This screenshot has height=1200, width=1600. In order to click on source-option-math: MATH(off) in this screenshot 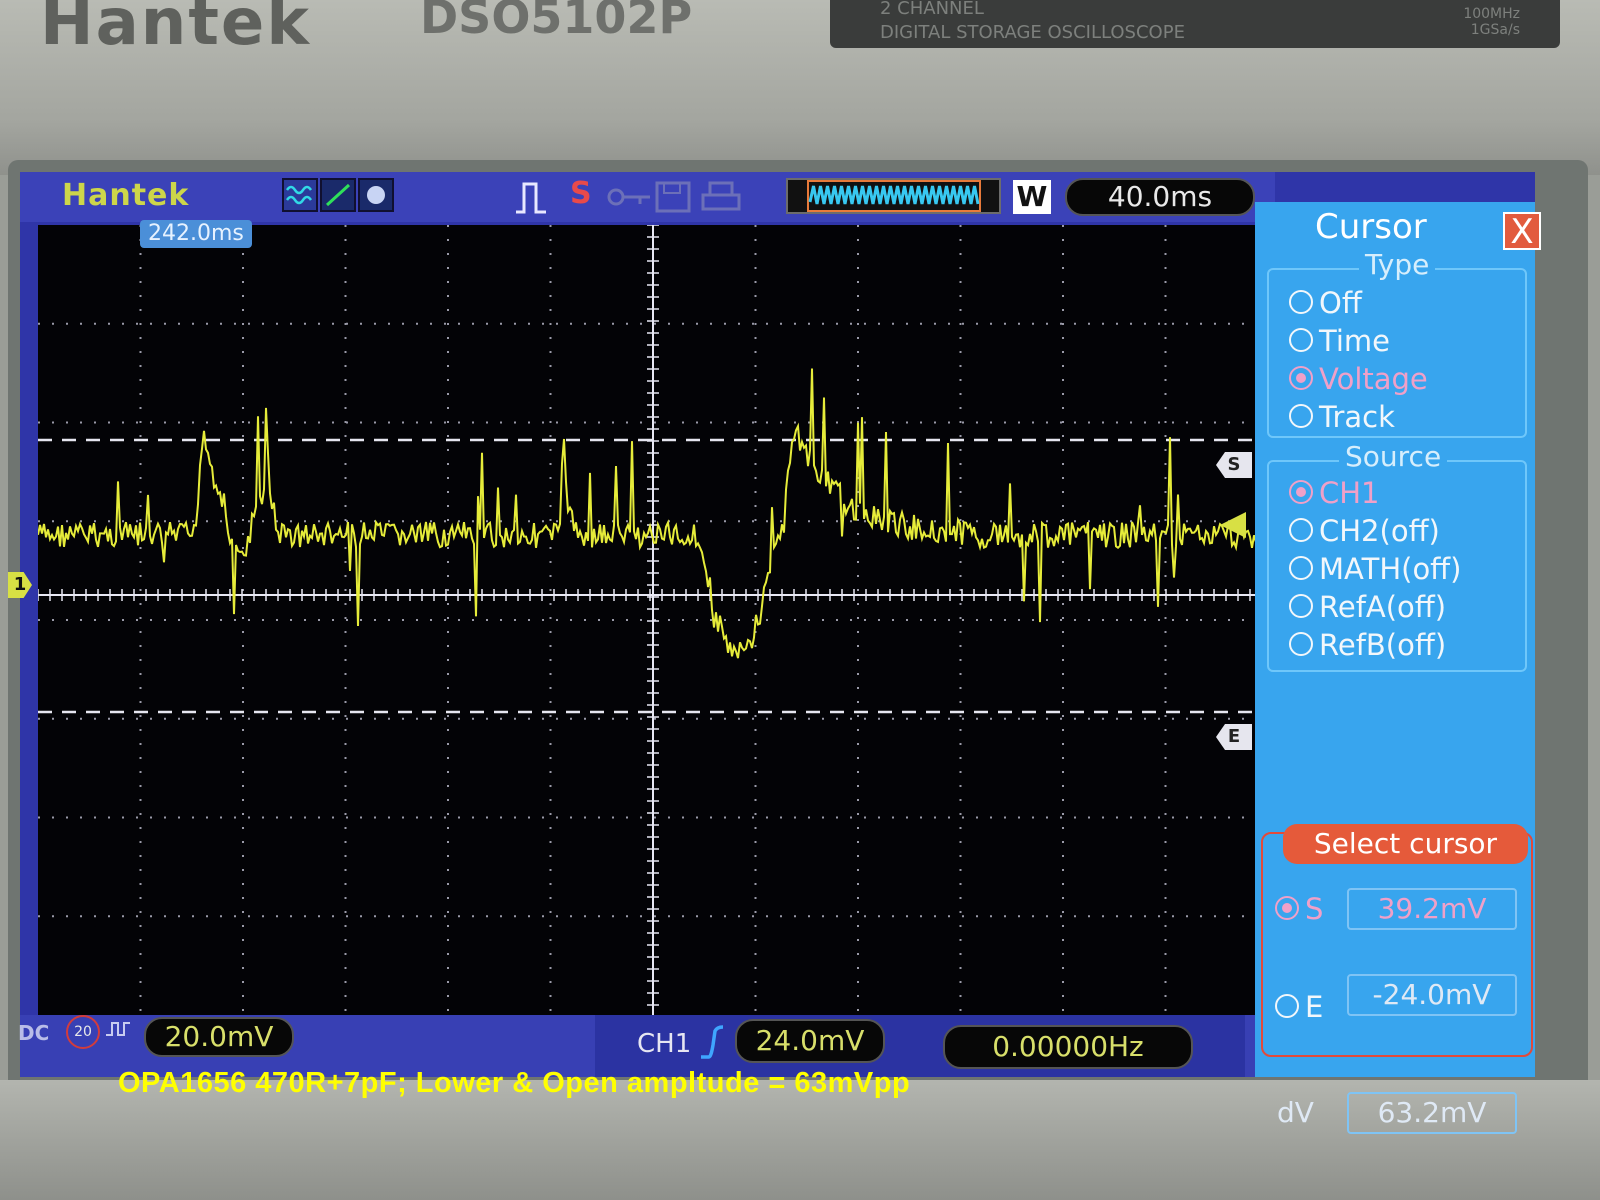, I will do `click(1375, 569)`.